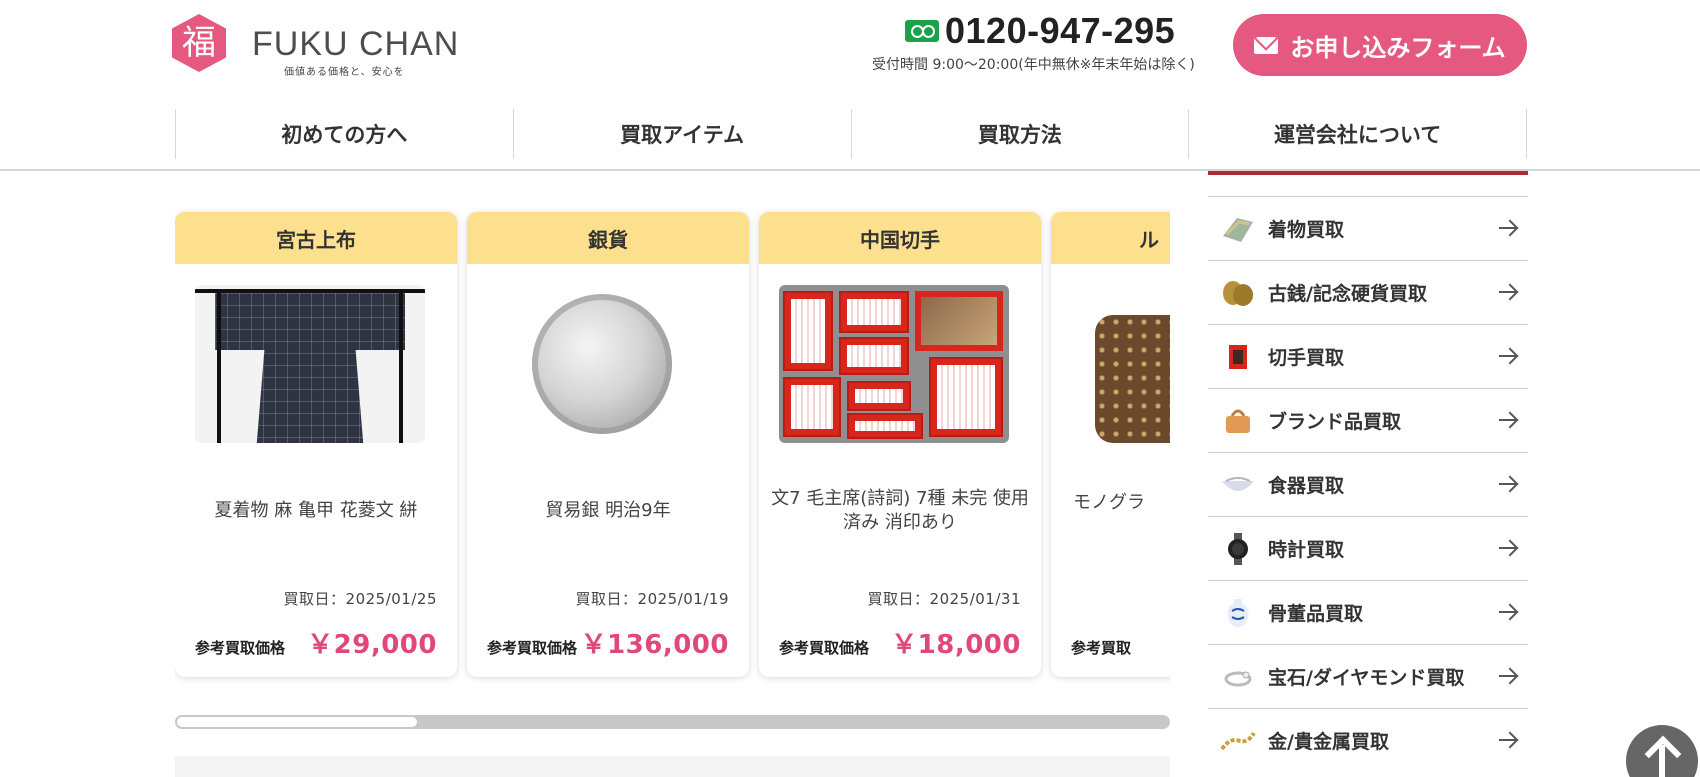  I want to click on stamps-photo, so click(894, 364).